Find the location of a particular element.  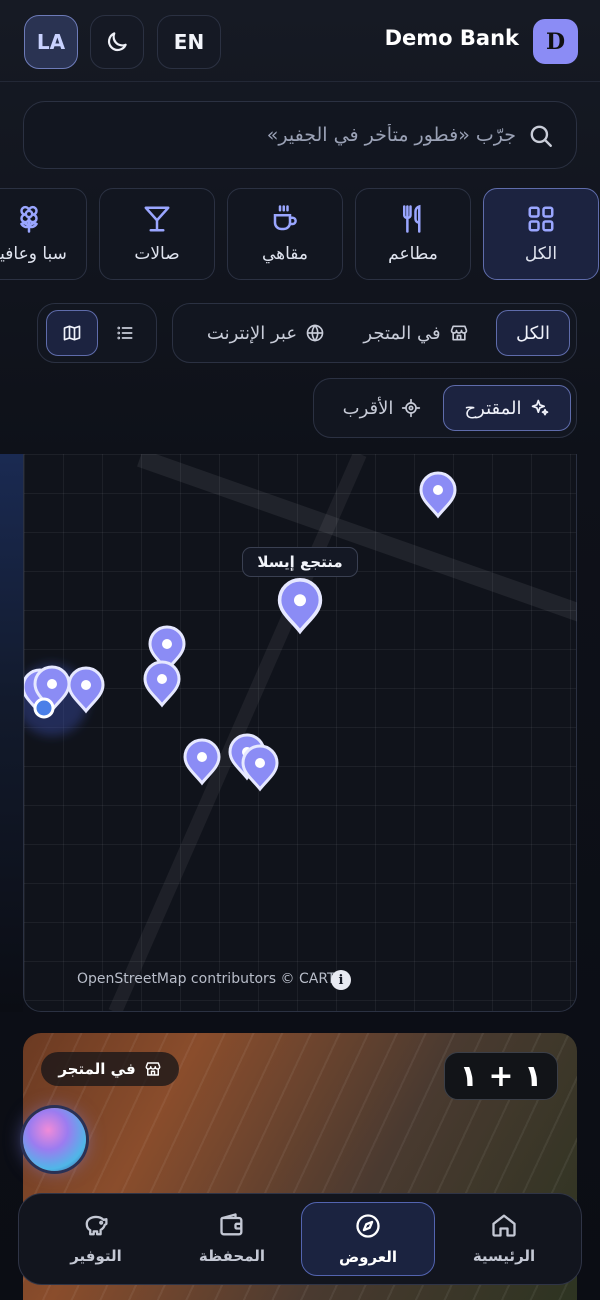

compass-icon is located at coordinates (368, 1226).